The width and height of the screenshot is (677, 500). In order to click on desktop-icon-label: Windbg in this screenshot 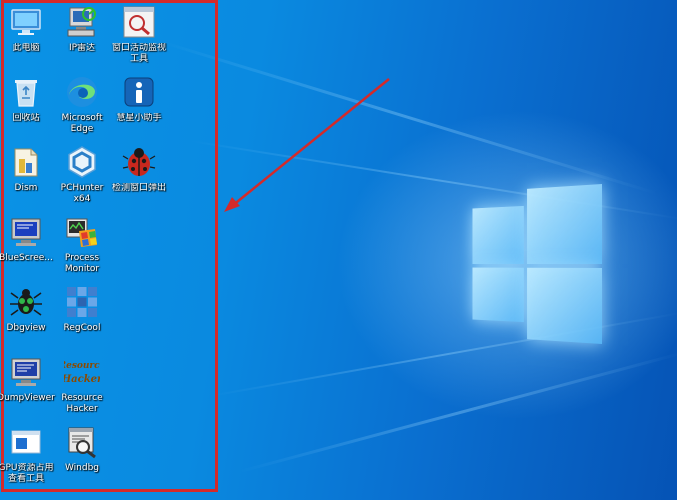, I will do `click(82, 468)`.